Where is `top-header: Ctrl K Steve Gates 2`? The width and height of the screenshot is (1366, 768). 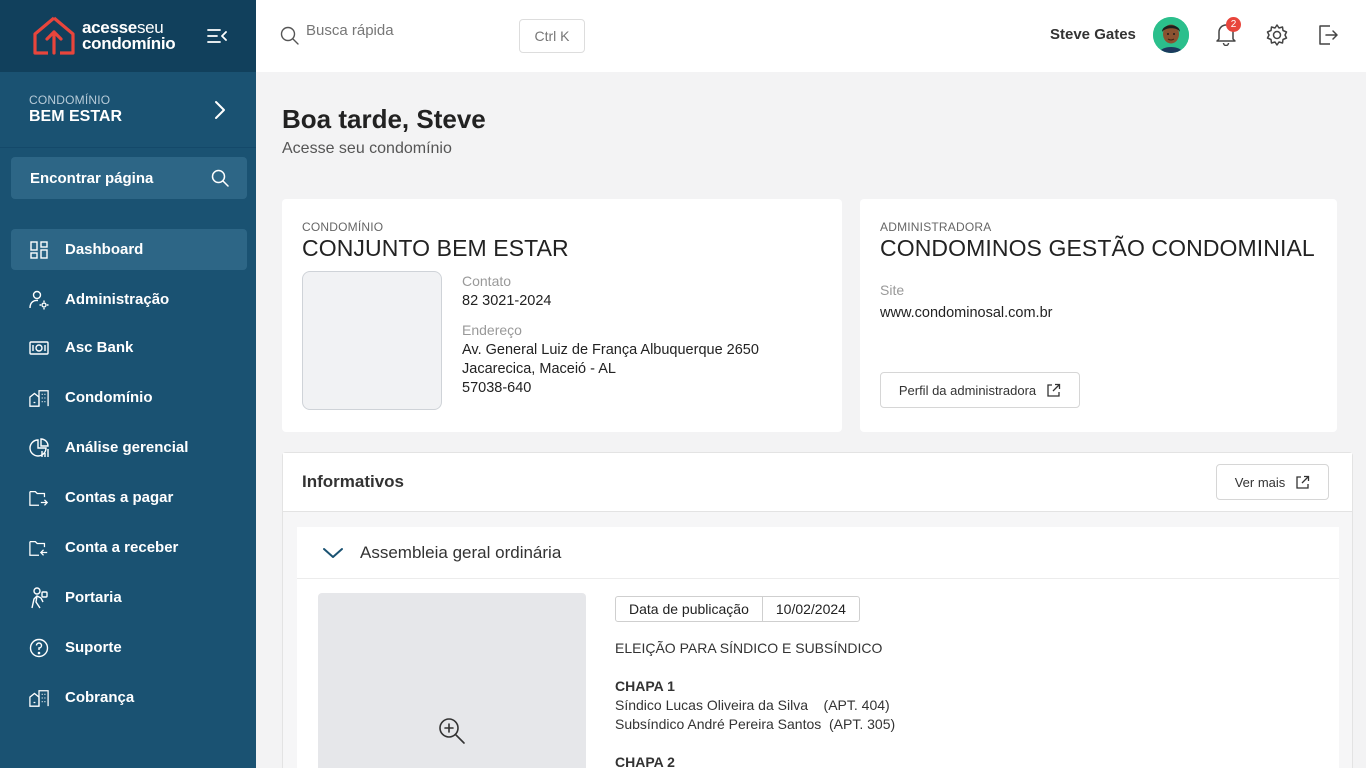
top-header: Ctrl K Steve Gates 2 is located at coordinates (811, 36).